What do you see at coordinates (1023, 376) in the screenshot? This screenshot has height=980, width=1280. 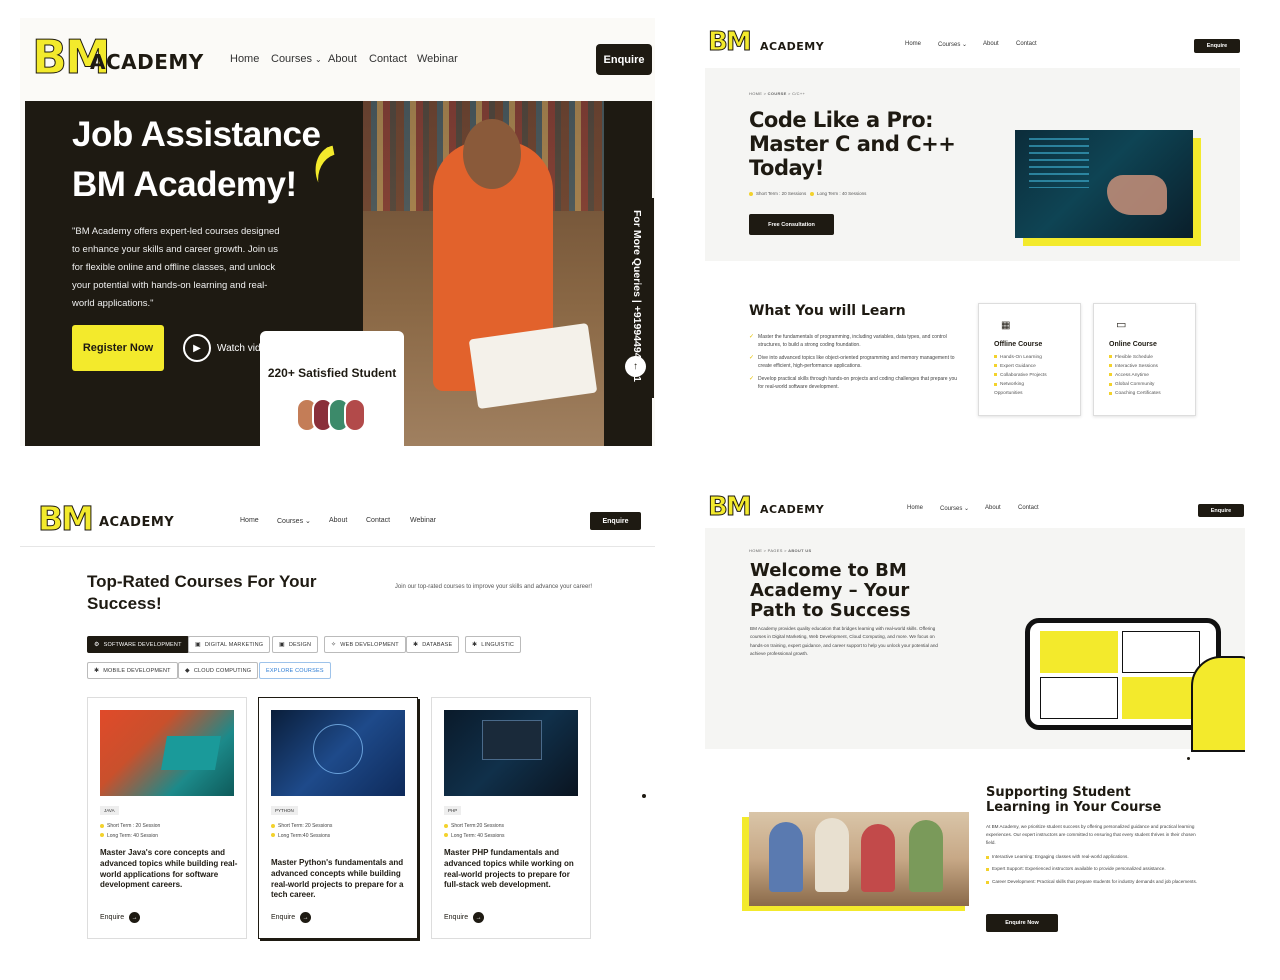 I see `list-item-text: Collaborative Projects` at bounding box center [1023, 376].